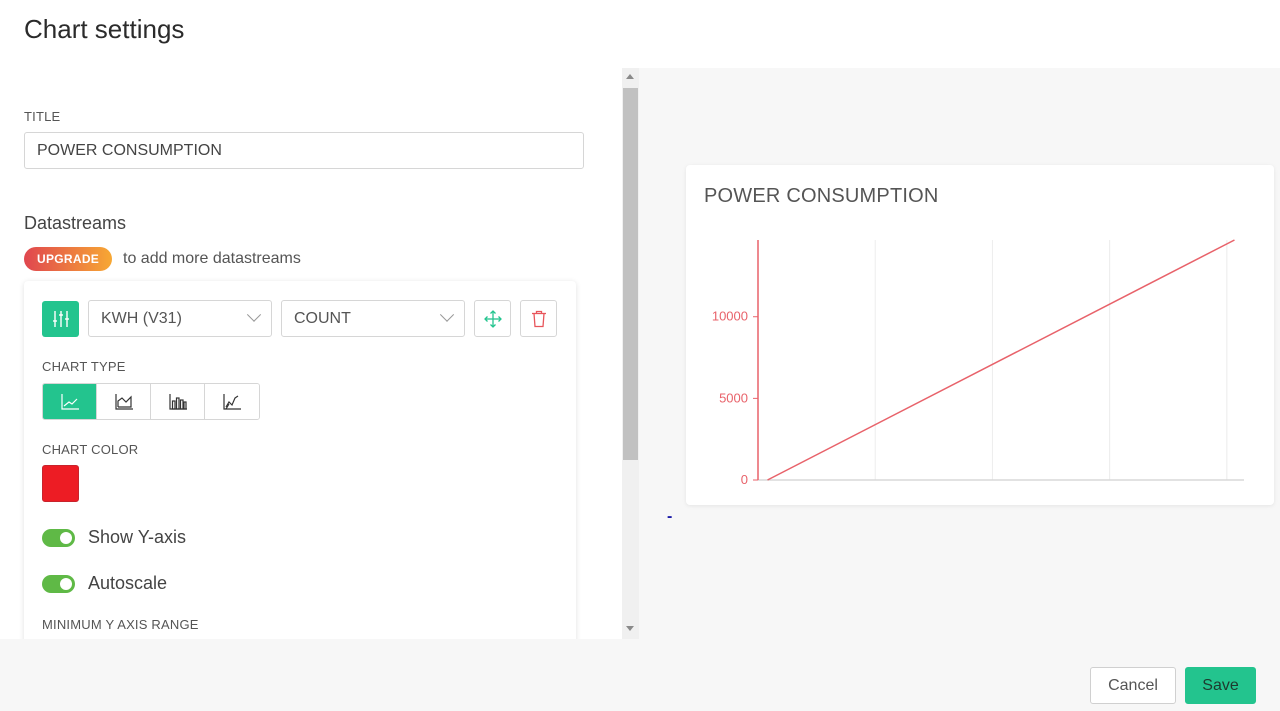  What do you see at coordinates (733, 397) in the screenshot?
I see `chart-y-tick-label: 5000` at bounding box center [733, 397].